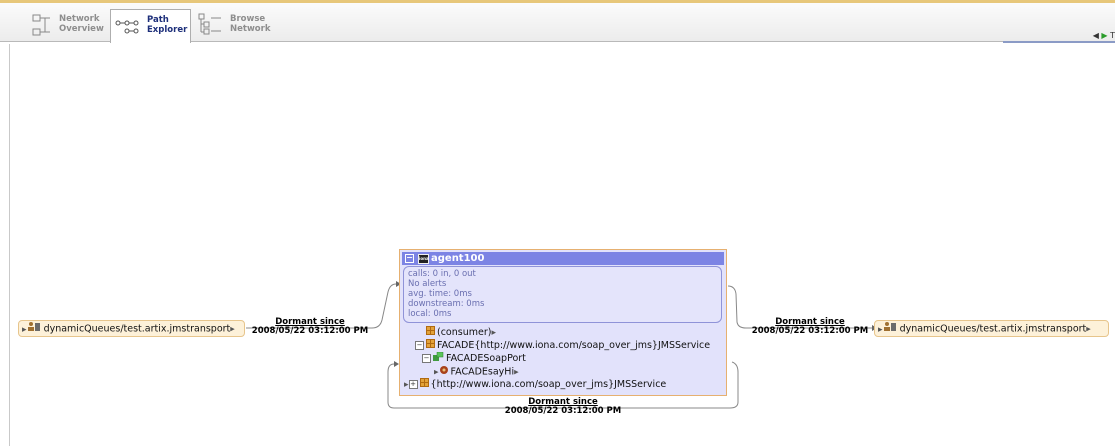  I want to click on left-link-date: 2008/05/22 03:12:00 PM, so click(310, 331).